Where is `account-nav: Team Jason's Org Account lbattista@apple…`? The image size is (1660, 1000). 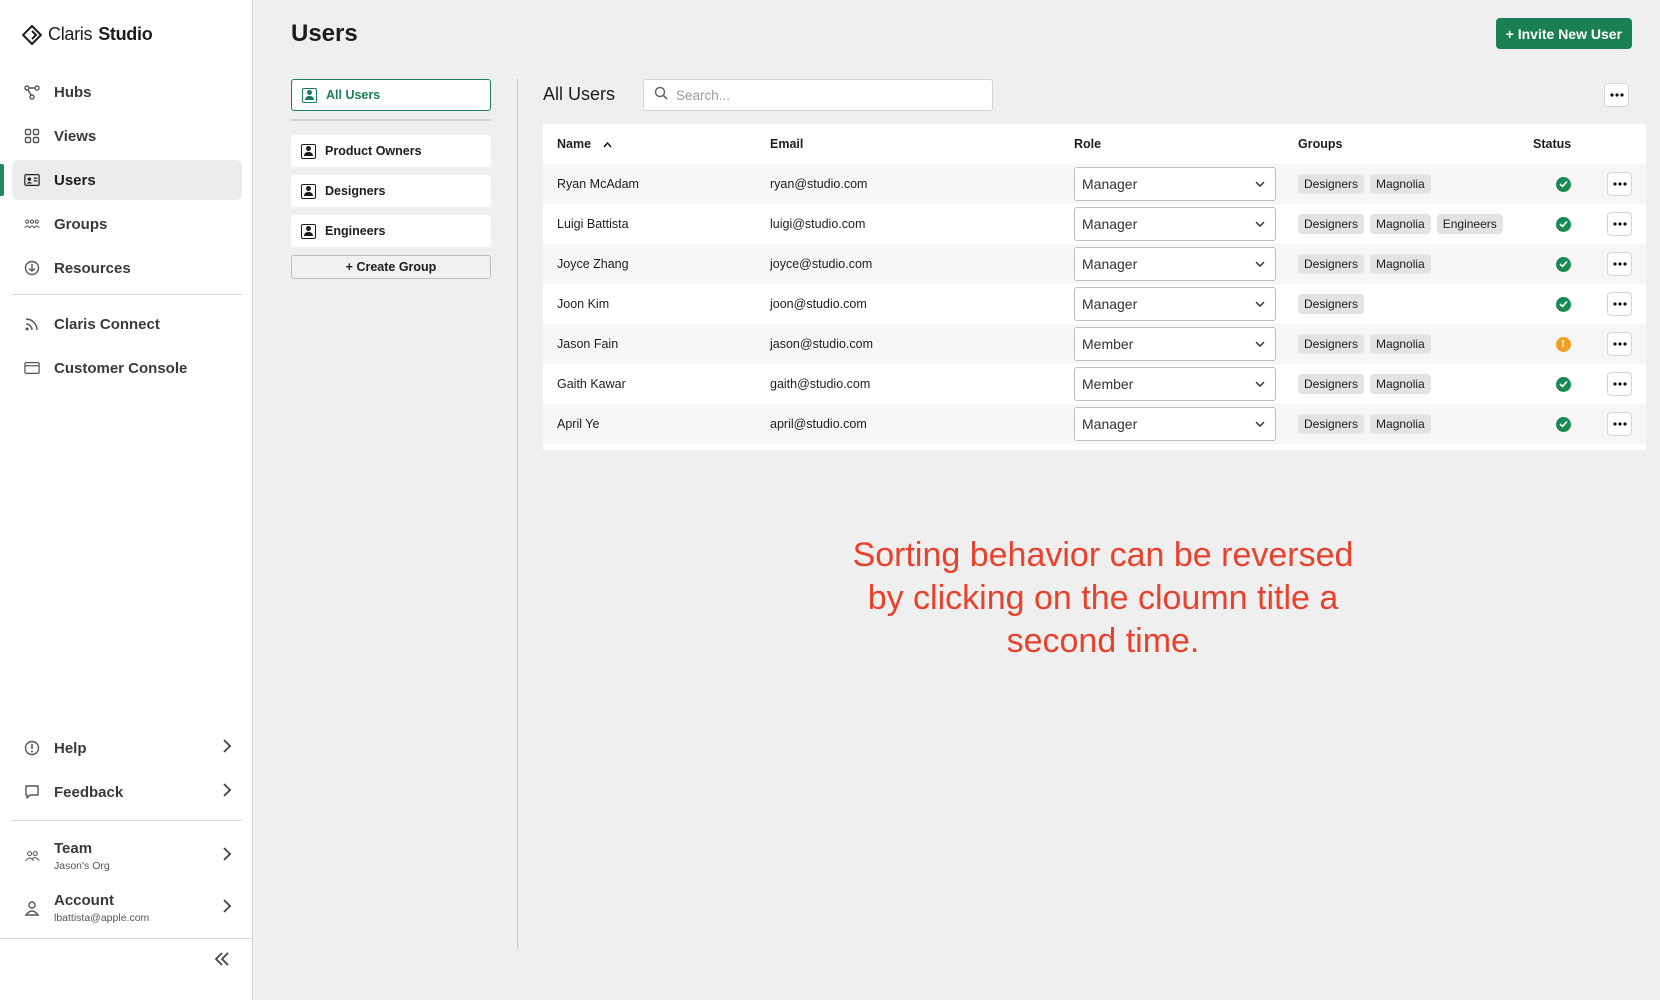 account-nav: Team Jason's Org Account lbattista@apple… is located at coordinates (127, 884).